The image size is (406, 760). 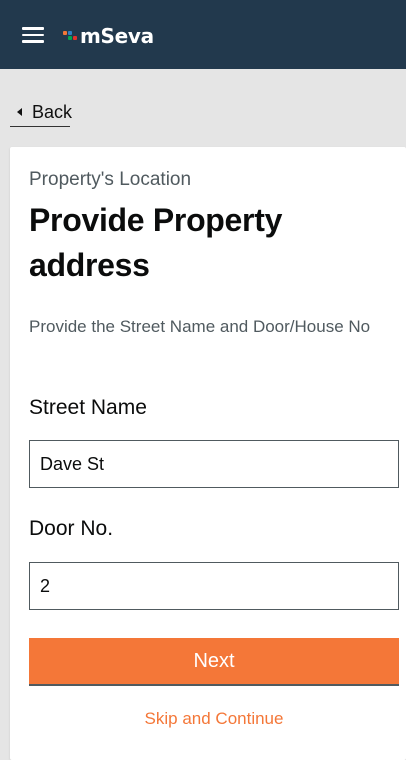 I want to click on logo-dots-icon, so click(x=71, y=36).